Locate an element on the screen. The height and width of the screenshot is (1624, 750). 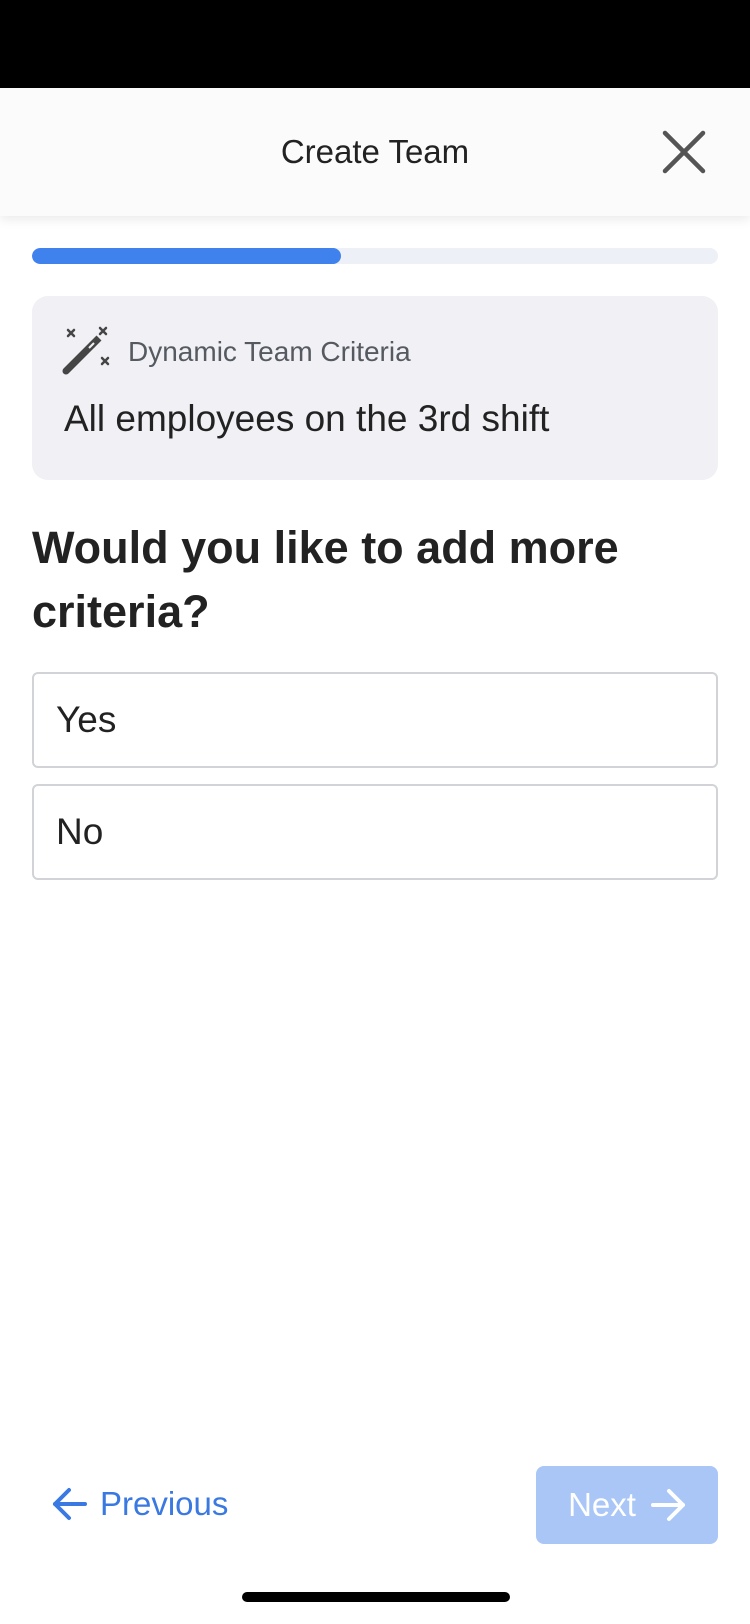
next-button: Next is located at coordinates (627, 1505).